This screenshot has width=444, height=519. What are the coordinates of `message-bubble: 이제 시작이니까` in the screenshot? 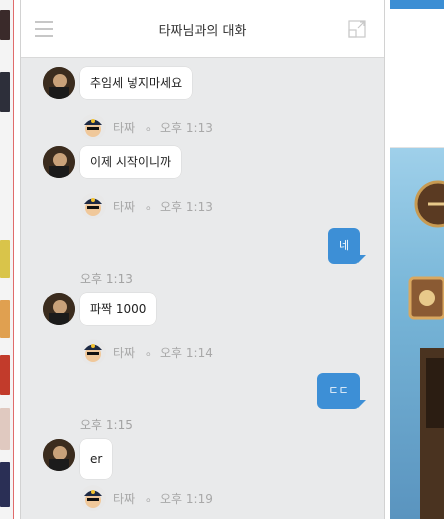 It's located at (131, 162).